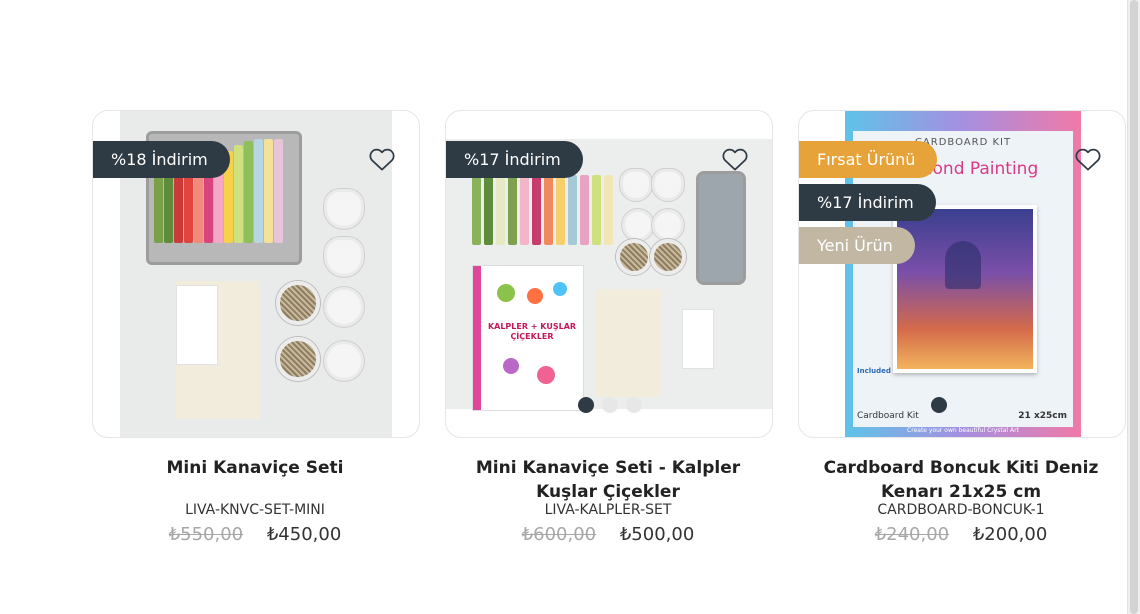 This screenshot has height=614, width=1140. What do you see at coordinates (608, 510) in the screenshot?
I see `product-sku: LIVA-KALPLER-SET` at bounding box center [608, 510].